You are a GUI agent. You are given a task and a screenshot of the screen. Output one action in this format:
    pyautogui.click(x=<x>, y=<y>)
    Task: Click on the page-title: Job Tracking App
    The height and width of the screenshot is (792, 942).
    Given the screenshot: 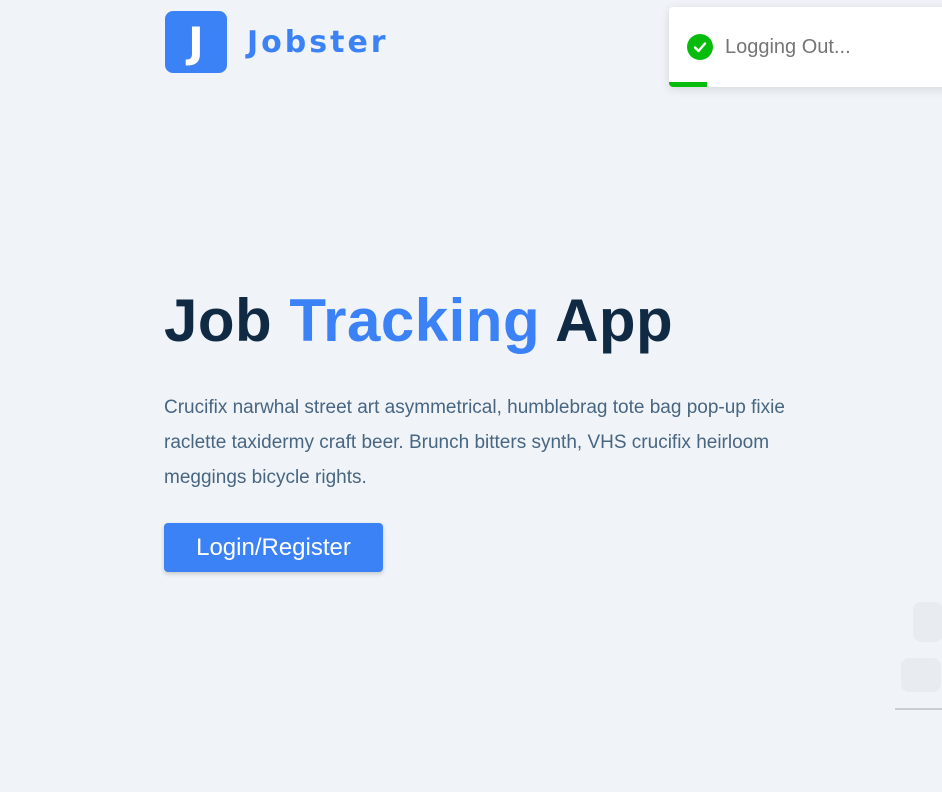 What is the action you would take?
    pyautogui.click(x=484, y=321)
    